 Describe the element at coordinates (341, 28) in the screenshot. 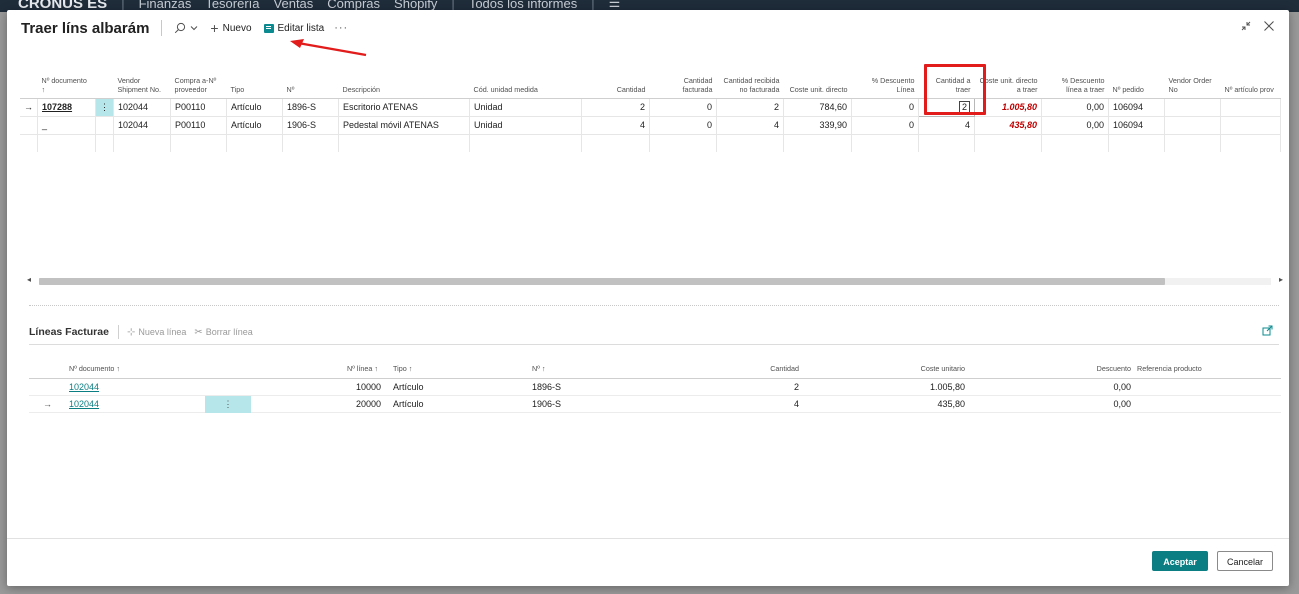

I see `more-actions-icon: ···` at that location.